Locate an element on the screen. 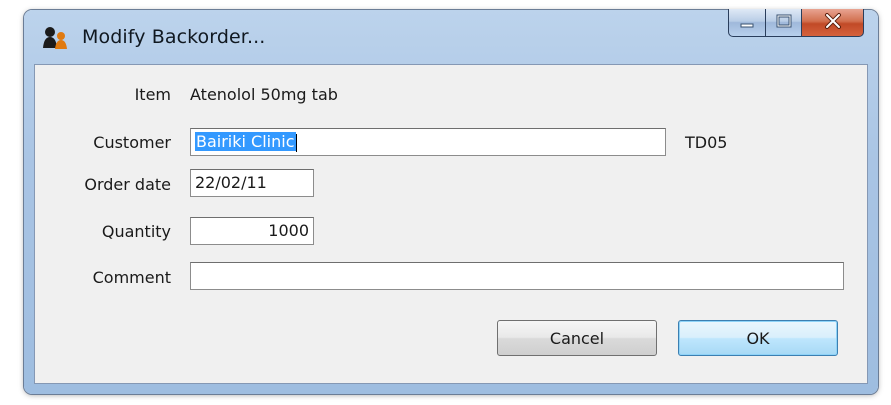 Image resolution: width=891 pixels, height=405 pixels. maximize-button is located at coordinates (784, 23).